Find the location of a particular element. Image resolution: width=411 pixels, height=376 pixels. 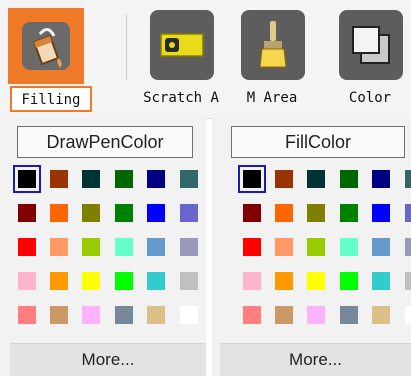

brush-icon is located at coordinates (273, 45).